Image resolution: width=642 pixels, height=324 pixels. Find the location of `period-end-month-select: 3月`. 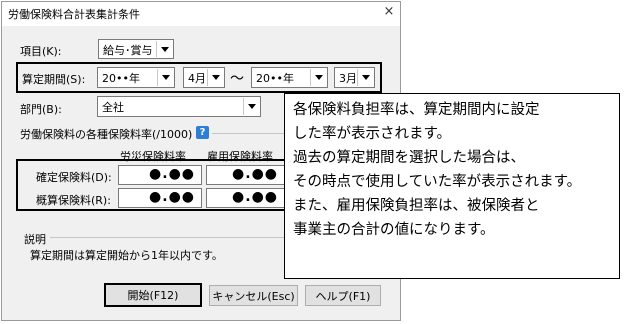

period-end-month-select: 3月 is located at coordinates (354, 77).